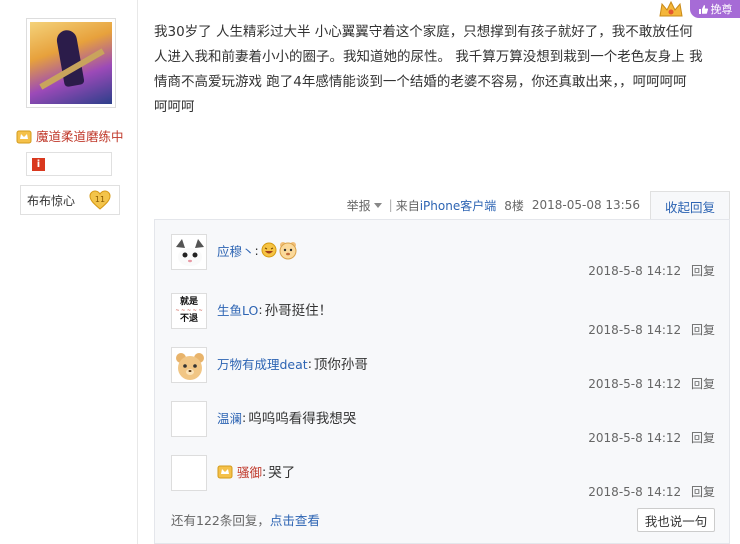 The width and height of the screenshot is (740, 544). What do you see at coordinates (262, 363) in the screenshot?
I see `reply-username: 万物有成理deat` at bounding box center [262, 363].